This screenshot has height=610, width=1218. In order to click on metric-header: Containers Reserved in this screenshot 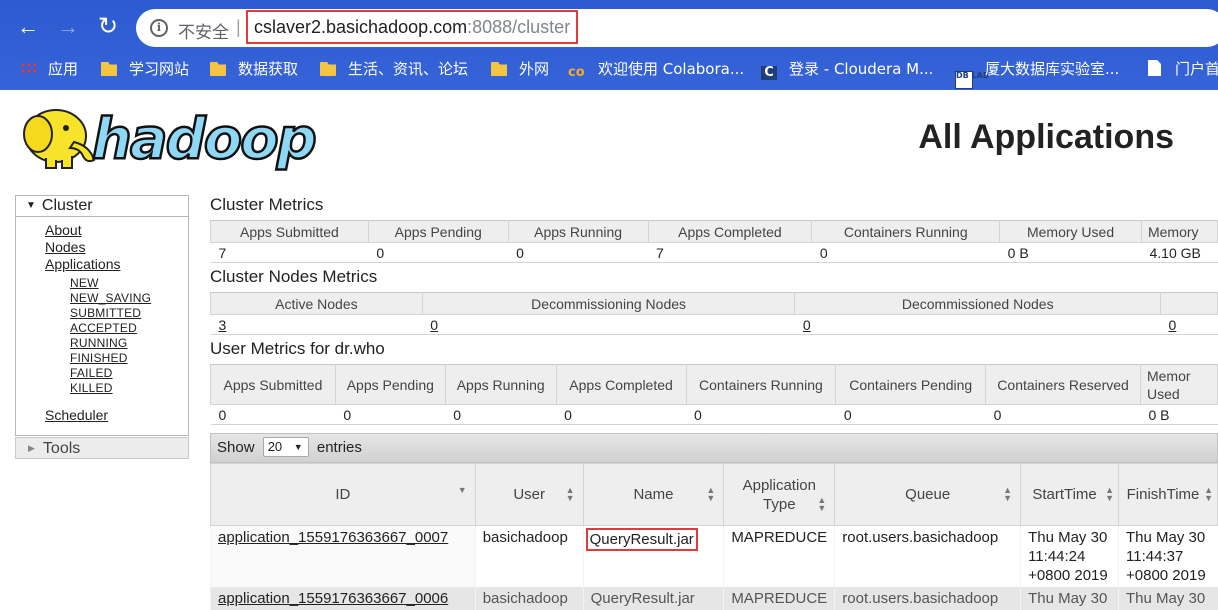, I will do `click(1063, 384)`.